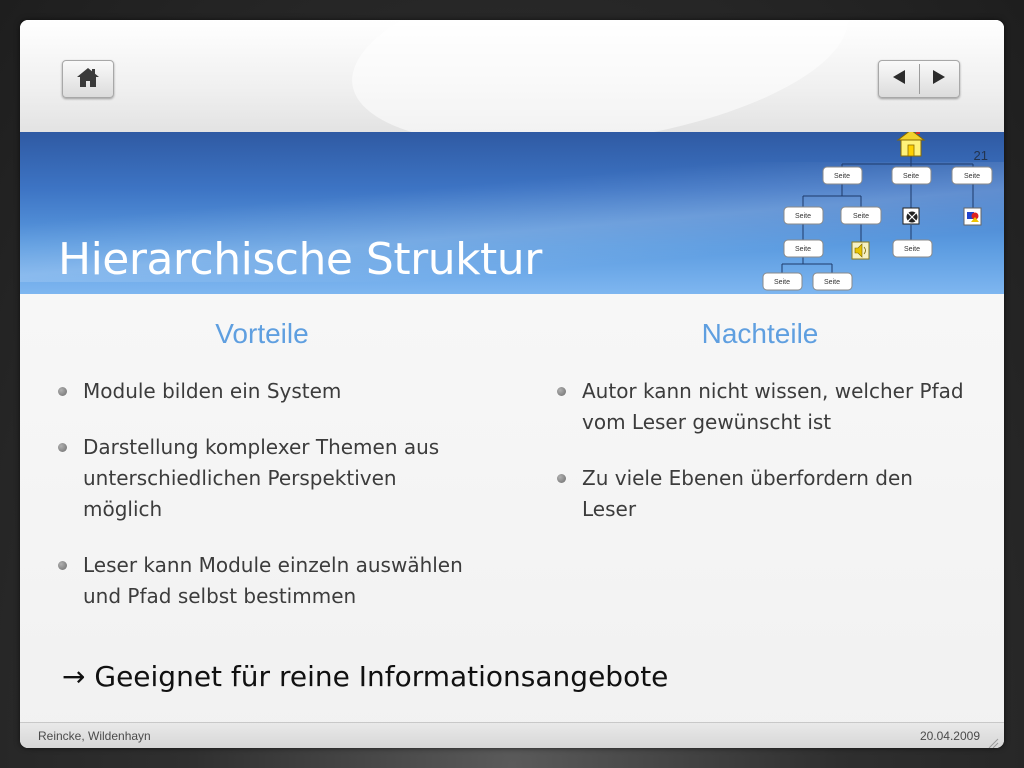 The width and height of the screenshot is (1024, 768). Describe the element at coordinates (760, 333) in the screenshot. I see `disadvantages-heading: Nachteile` at that location.